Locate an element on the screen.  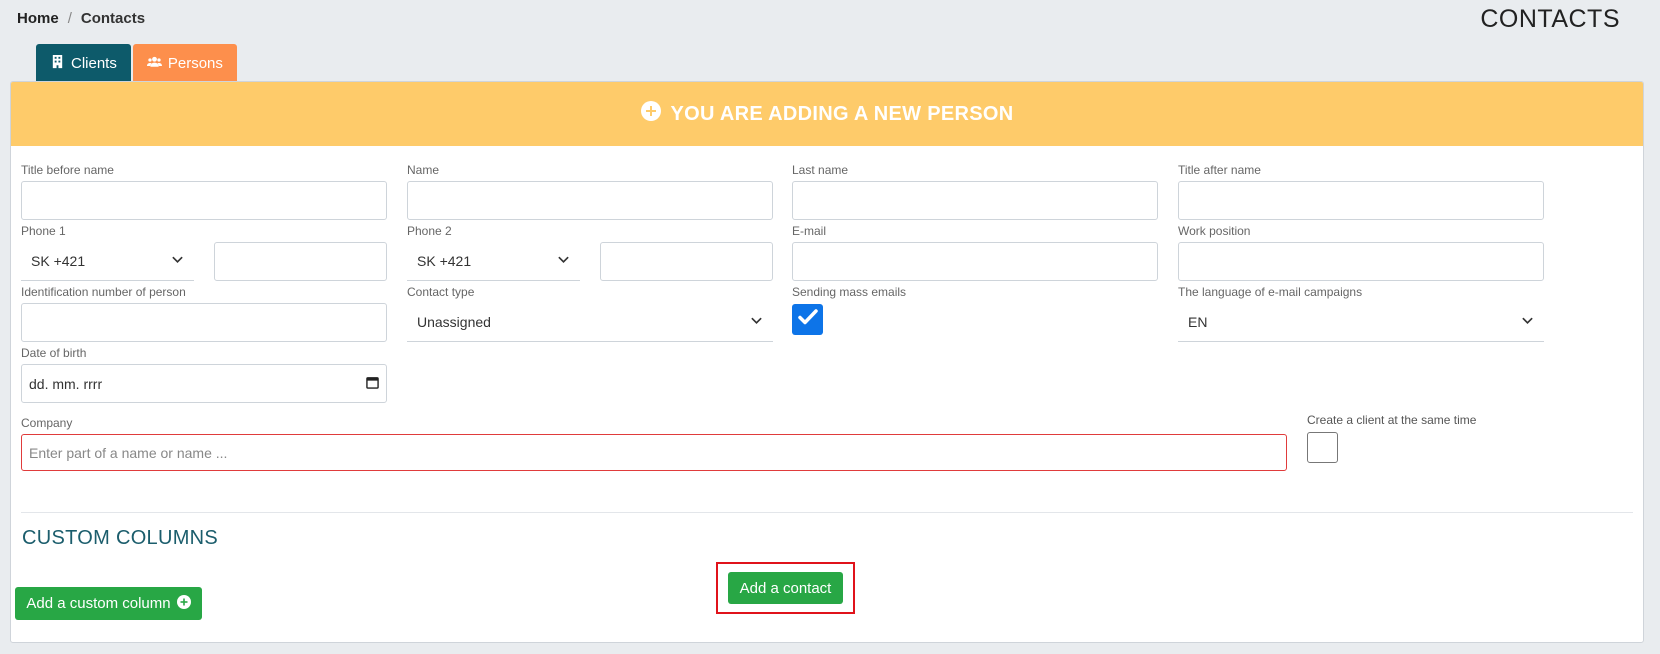
campaign-language-field: The language of e-mail campaigns EN is located at coordinates (1361, 313).